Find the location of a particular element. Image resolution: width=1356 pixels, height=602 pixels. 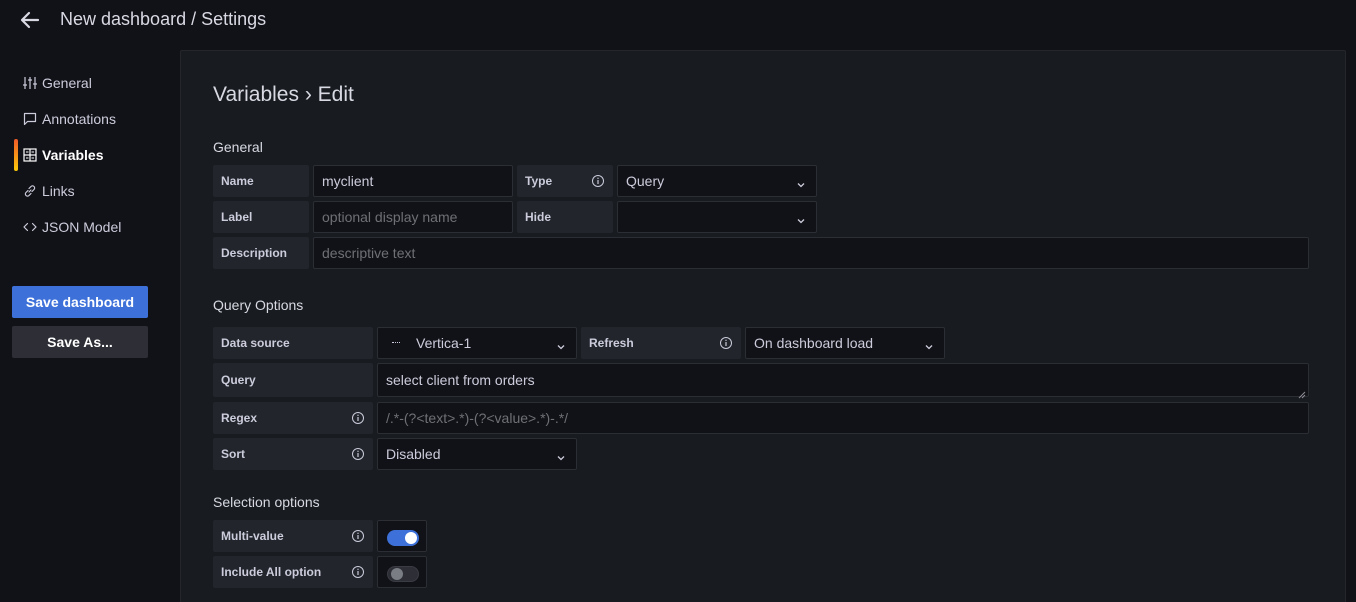

datasource-select-value: Vertica-1 is located at coordinates (444, 343).